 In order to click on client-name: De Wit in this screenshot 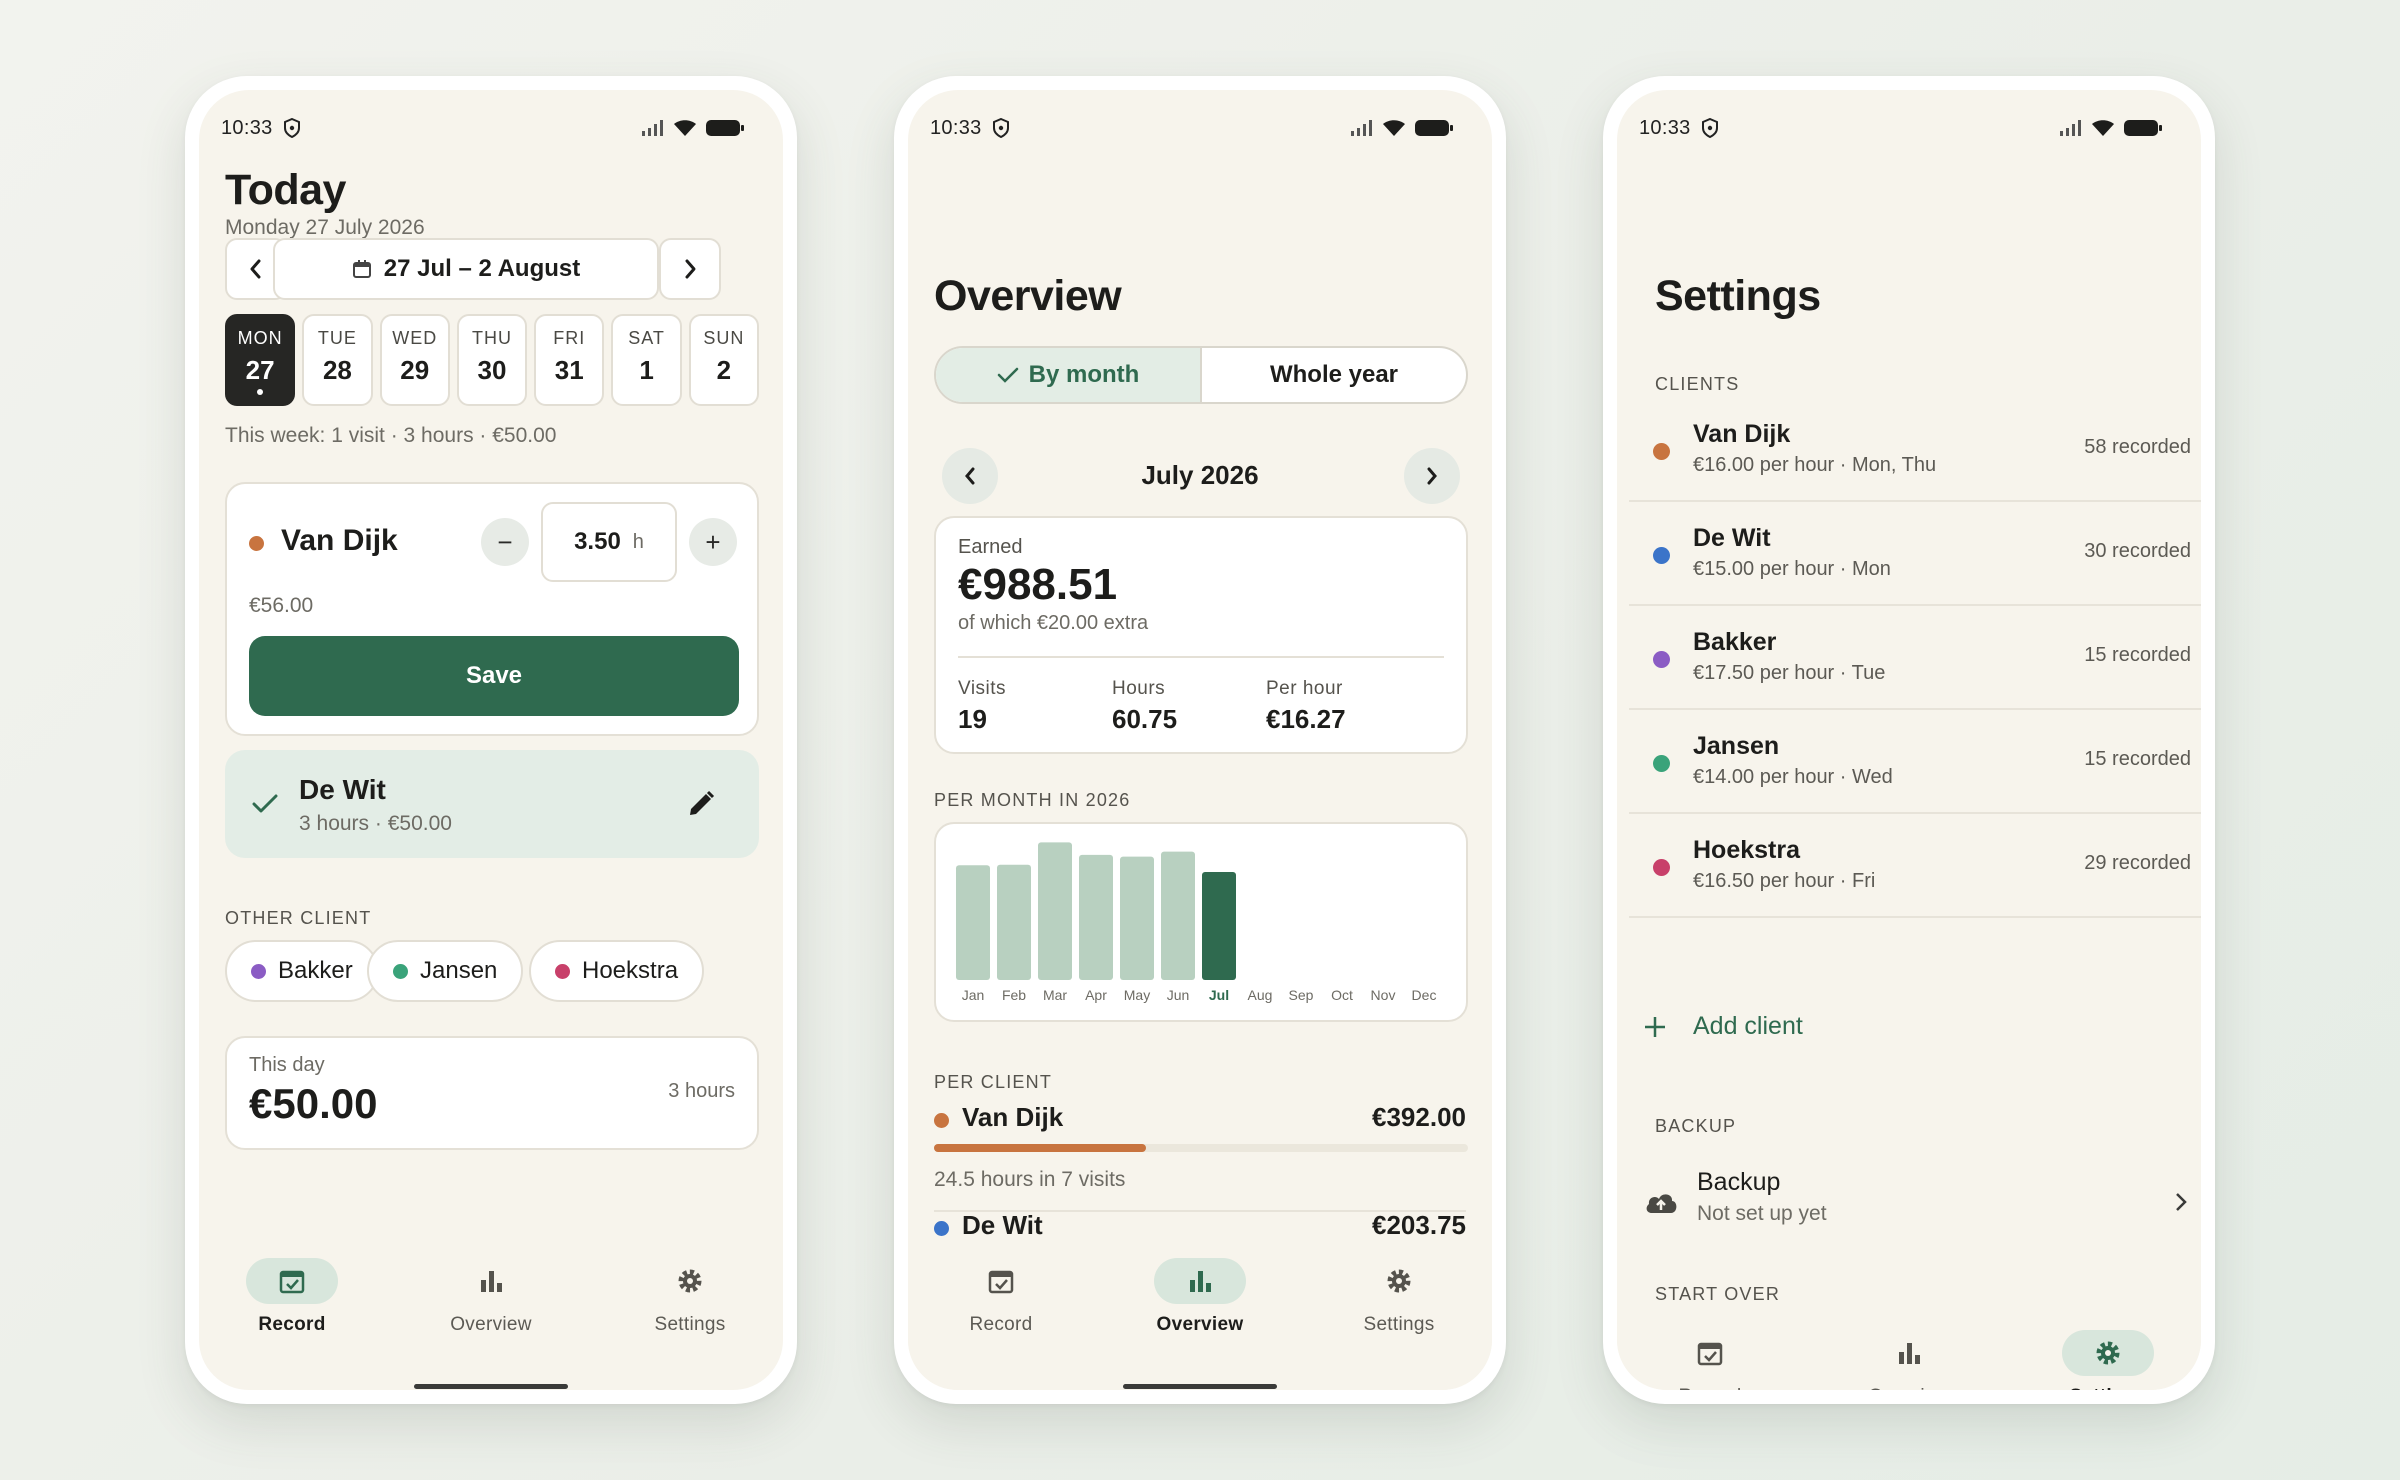, I will do `click(1002, 1225)`.